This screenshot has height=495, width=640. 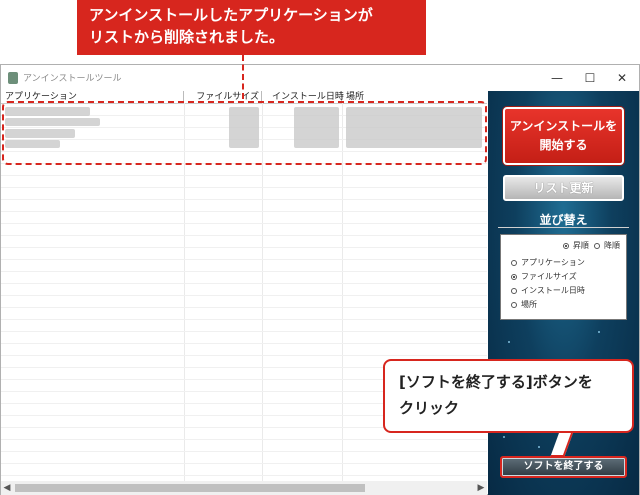 What do you see at coordinates (244, 133) in the screenshot?
I see `highlight-removed-rows` at bounding box center [244, 133].